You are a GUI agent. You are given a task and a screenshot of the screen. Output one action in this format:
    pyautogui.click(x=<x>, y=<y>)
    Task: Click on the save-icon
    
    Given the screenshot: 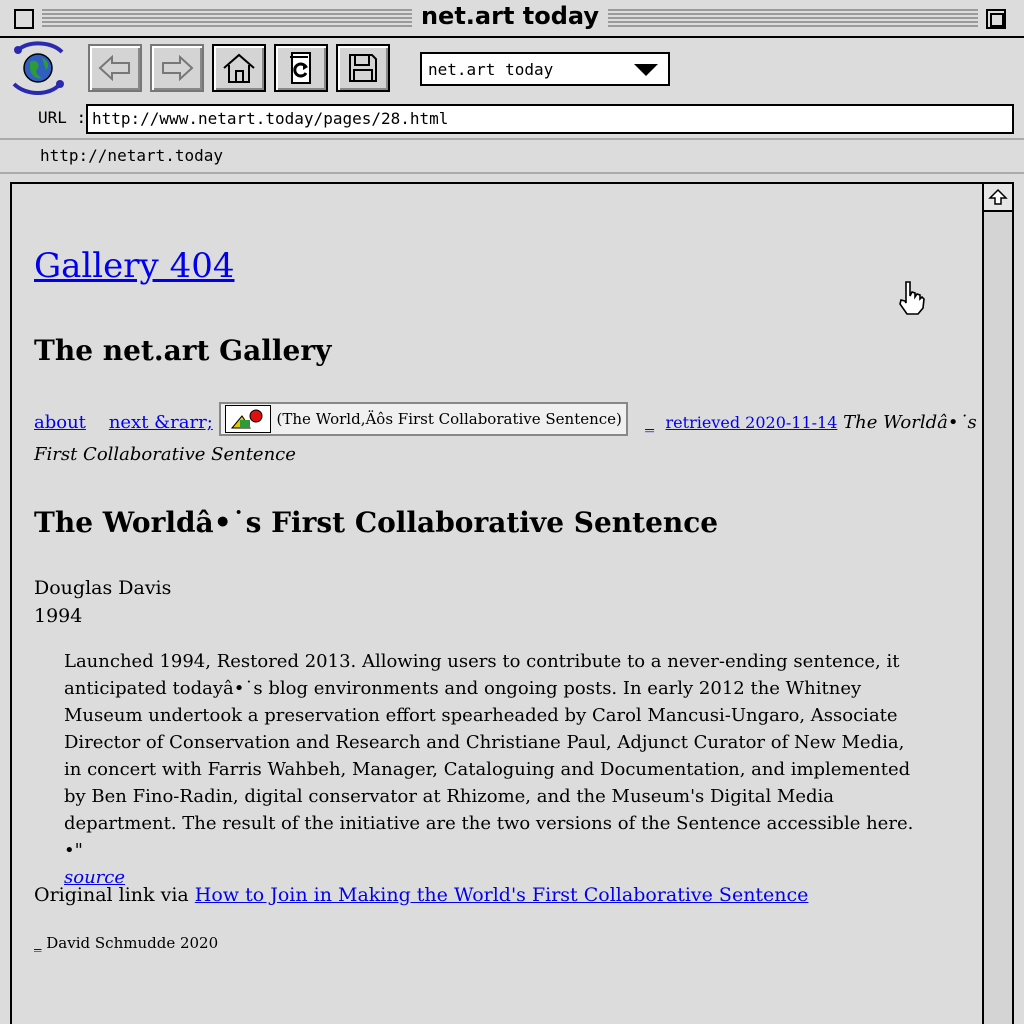 What is the action you would take?
    pyautogui.click(x=363, y=68)
    